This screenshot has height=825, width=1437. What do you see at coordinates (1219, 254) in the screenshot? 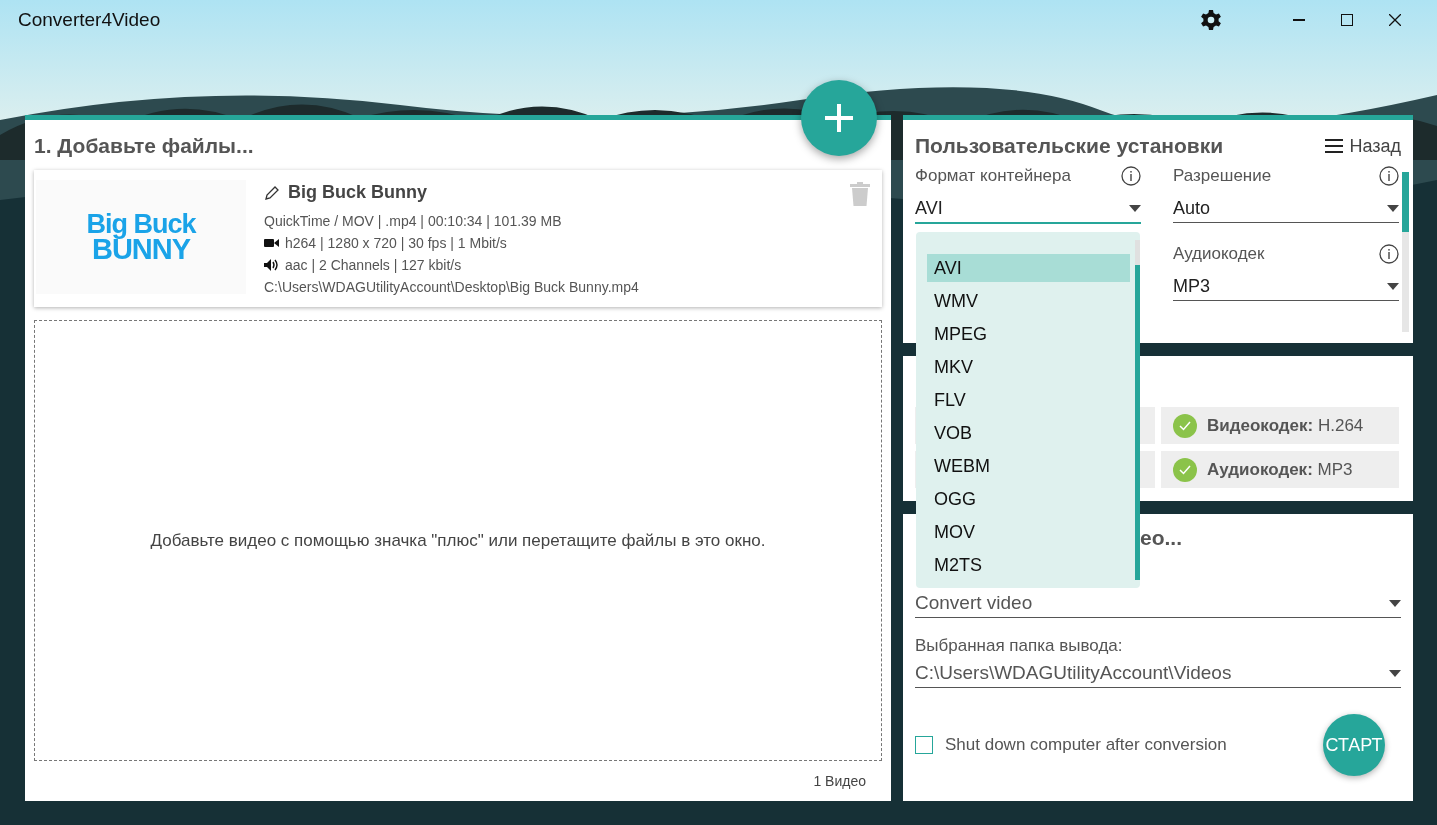
I see `field-label: Аудиокодек` at bounding box center [1219, 254].